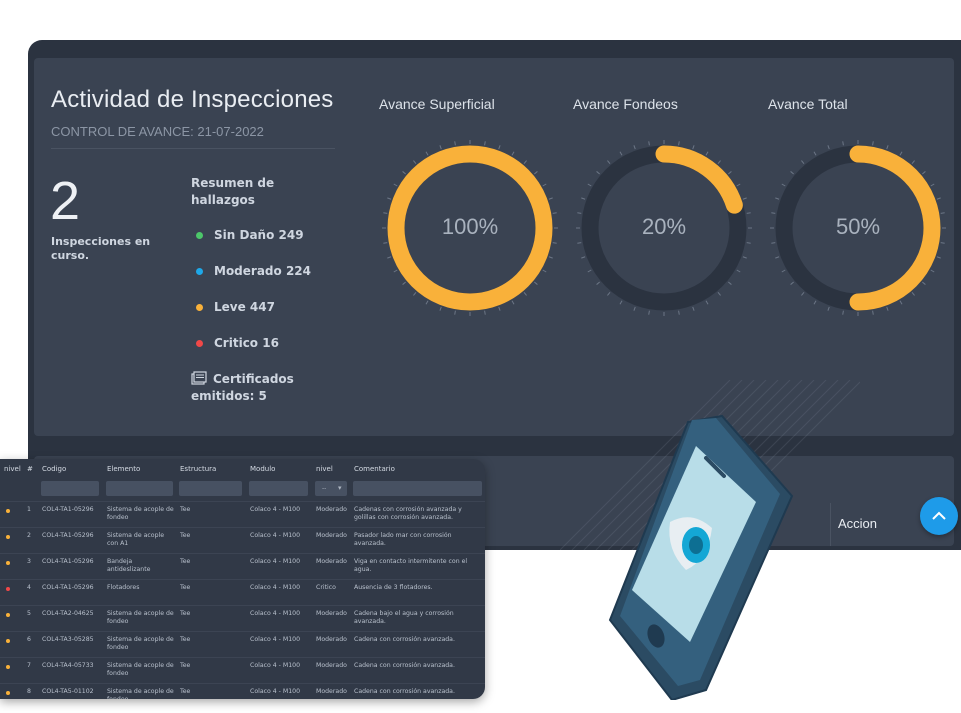 This screenshot has width=961, height=713. What do you see at coordinates (278, 488) in the screenshot?
I see `filter-modulo-input` at bounding box center [278, 488].